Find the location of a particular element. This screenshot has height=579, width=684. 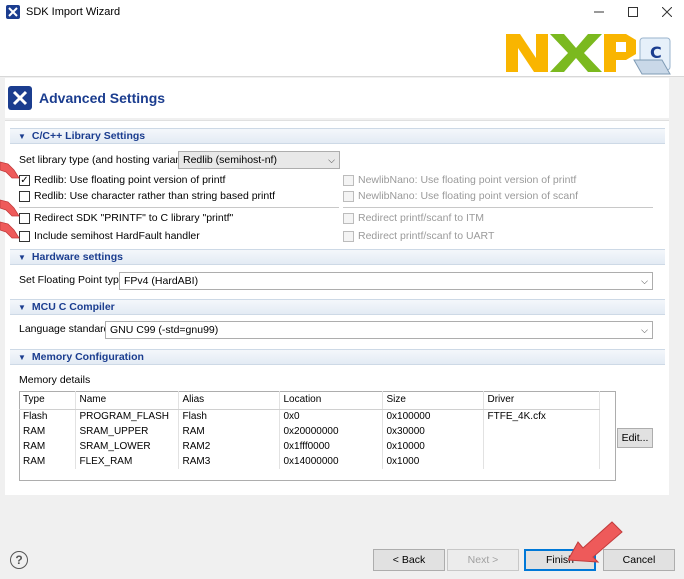

close-icon is located at coordinates (667, 12).